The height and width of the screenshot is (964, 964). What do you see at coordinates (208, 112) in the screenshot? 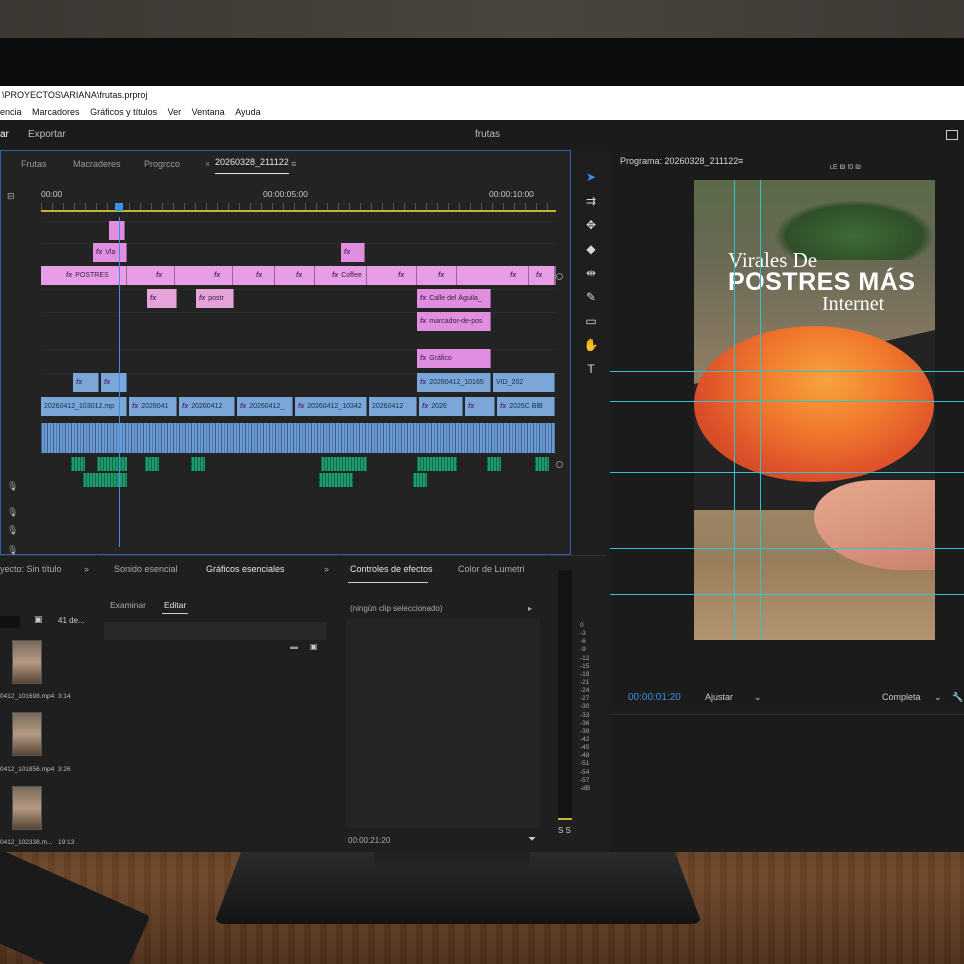
I see `menu-item-ventana: Ventana` at bounding box center [208, 112].